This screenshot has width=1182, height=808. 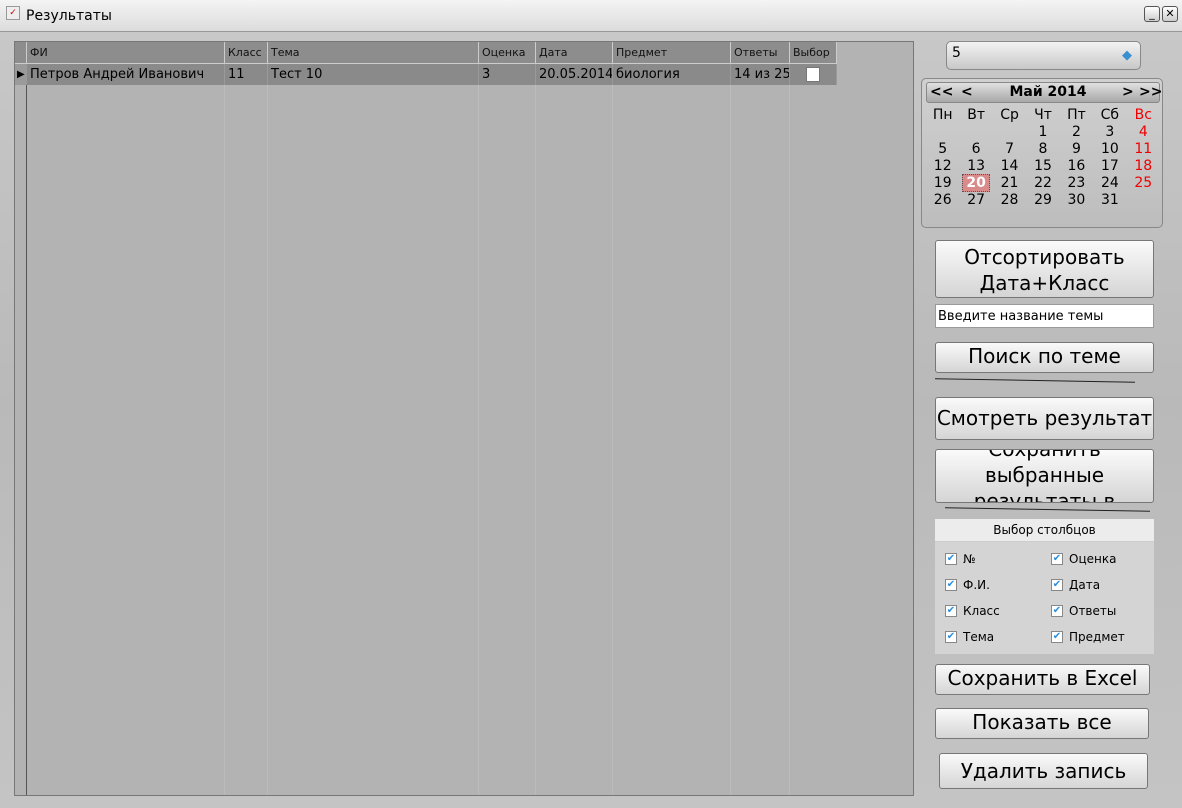 What do you see at coordinates (1042, 679) in the screenshot?
I see `save-excel-button: Сохранить в Excel` at bounding box center [1042, 679].